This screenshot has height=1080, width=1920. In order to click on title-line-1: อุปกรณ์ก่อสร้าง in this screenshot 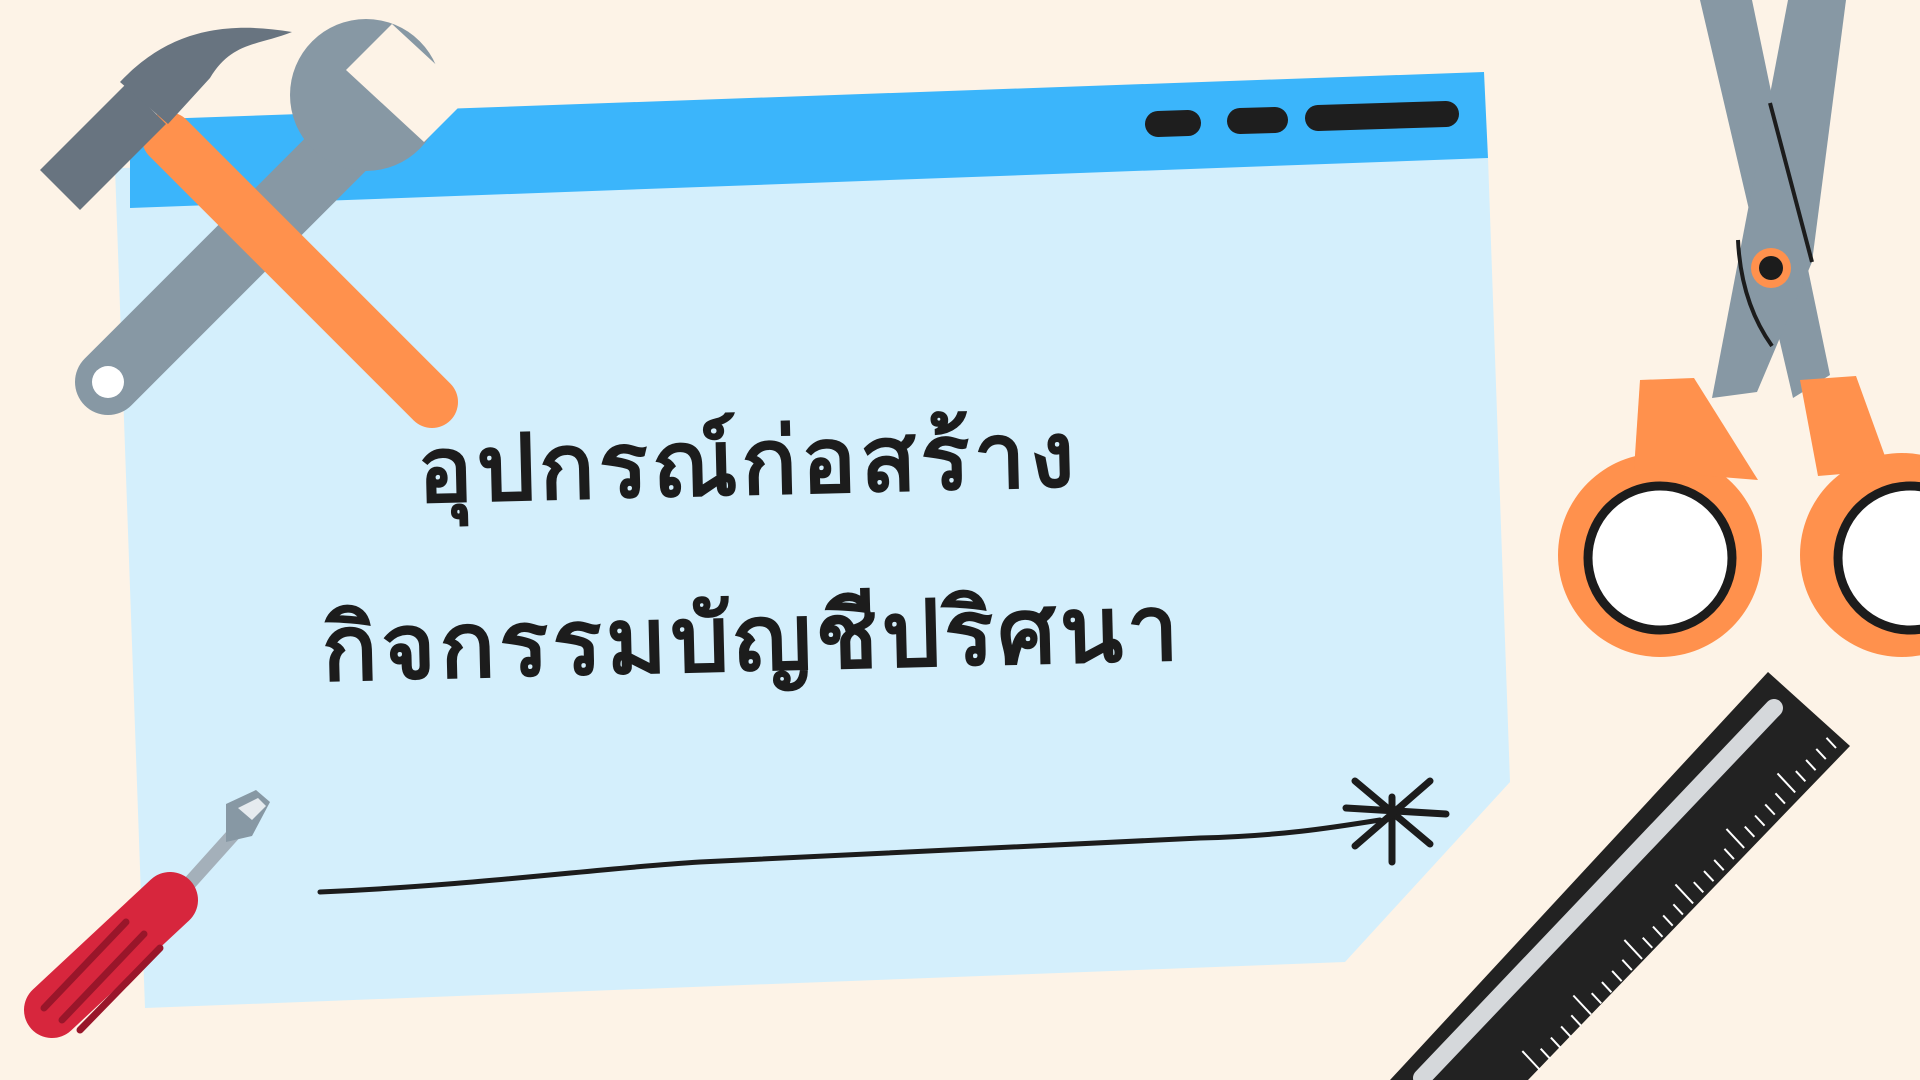, I will do `click(748, 462)`.